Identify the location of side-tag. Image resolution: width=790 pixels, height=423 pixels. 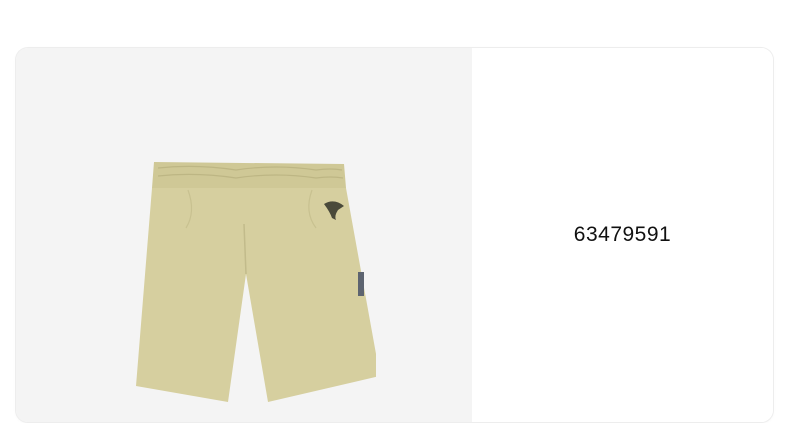
(361, 284).